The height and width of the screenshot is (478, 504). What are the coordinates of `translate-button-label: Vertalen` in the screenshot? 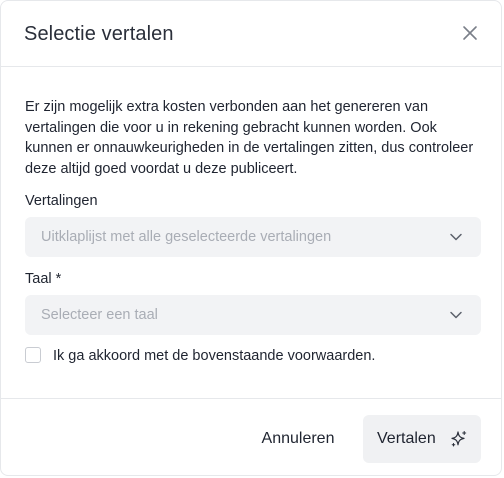 It's located at (406, 438).